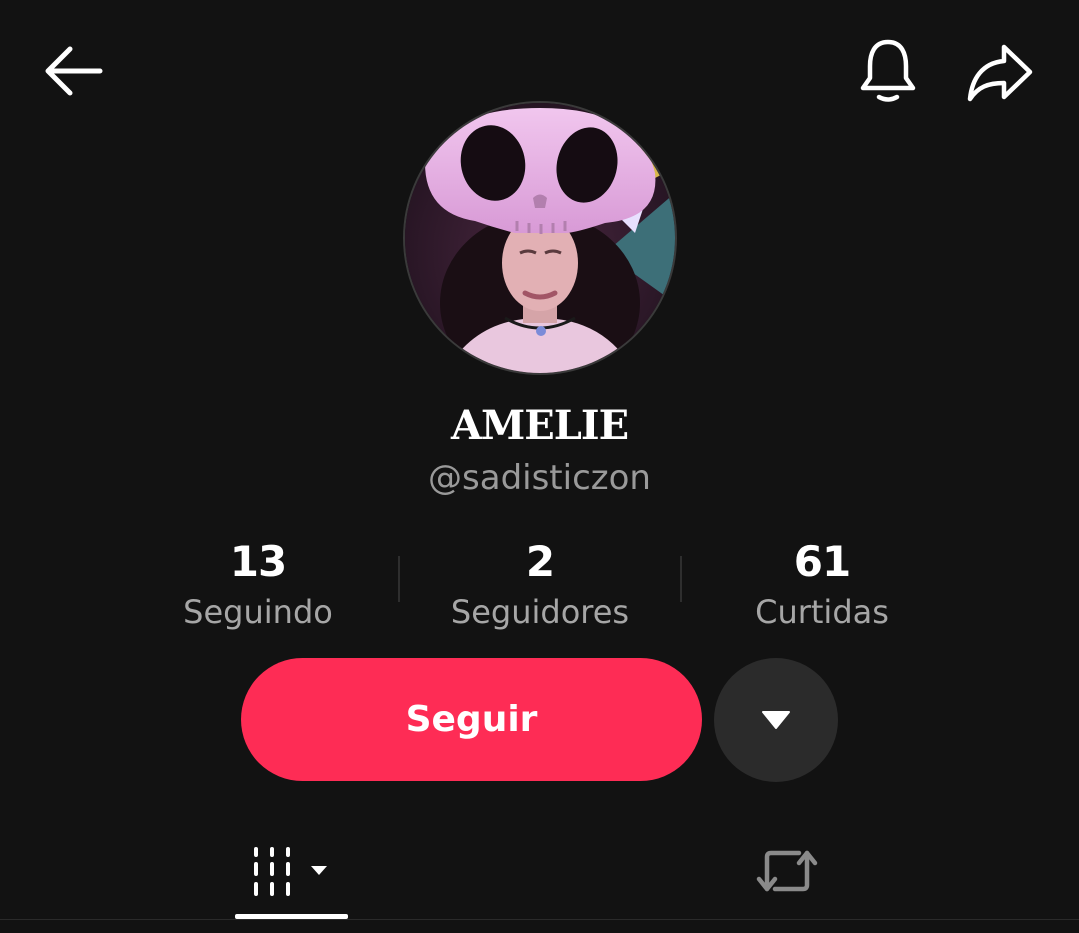  Describe the element at coordinates (258, 561) in the screenshot. I see `following-count: 13` at that location.